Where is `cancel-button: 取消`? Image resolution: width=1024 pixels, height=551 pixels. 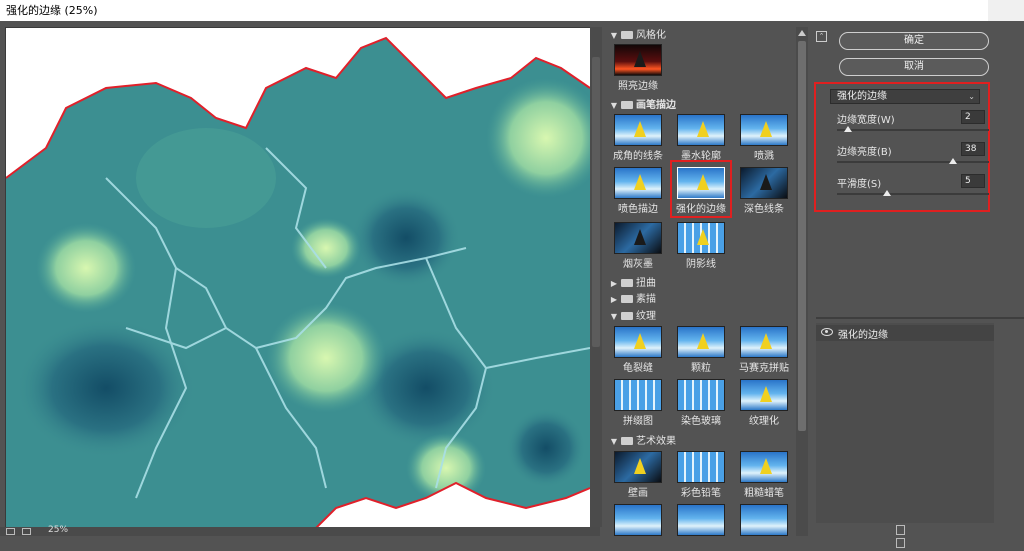
cancel-button: 取消 is located at coordinates (914, 67).